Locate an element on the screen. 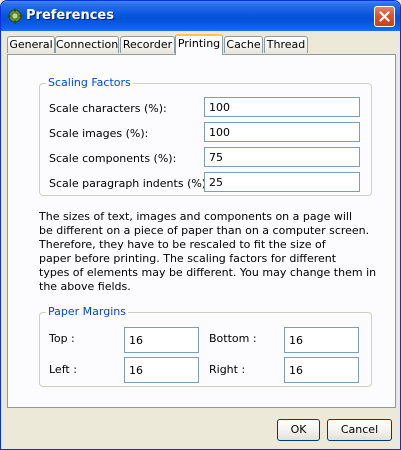 Image resolution: width=401 pixels, height=450 pixels. app-icon is located at coordinates (15, 16).